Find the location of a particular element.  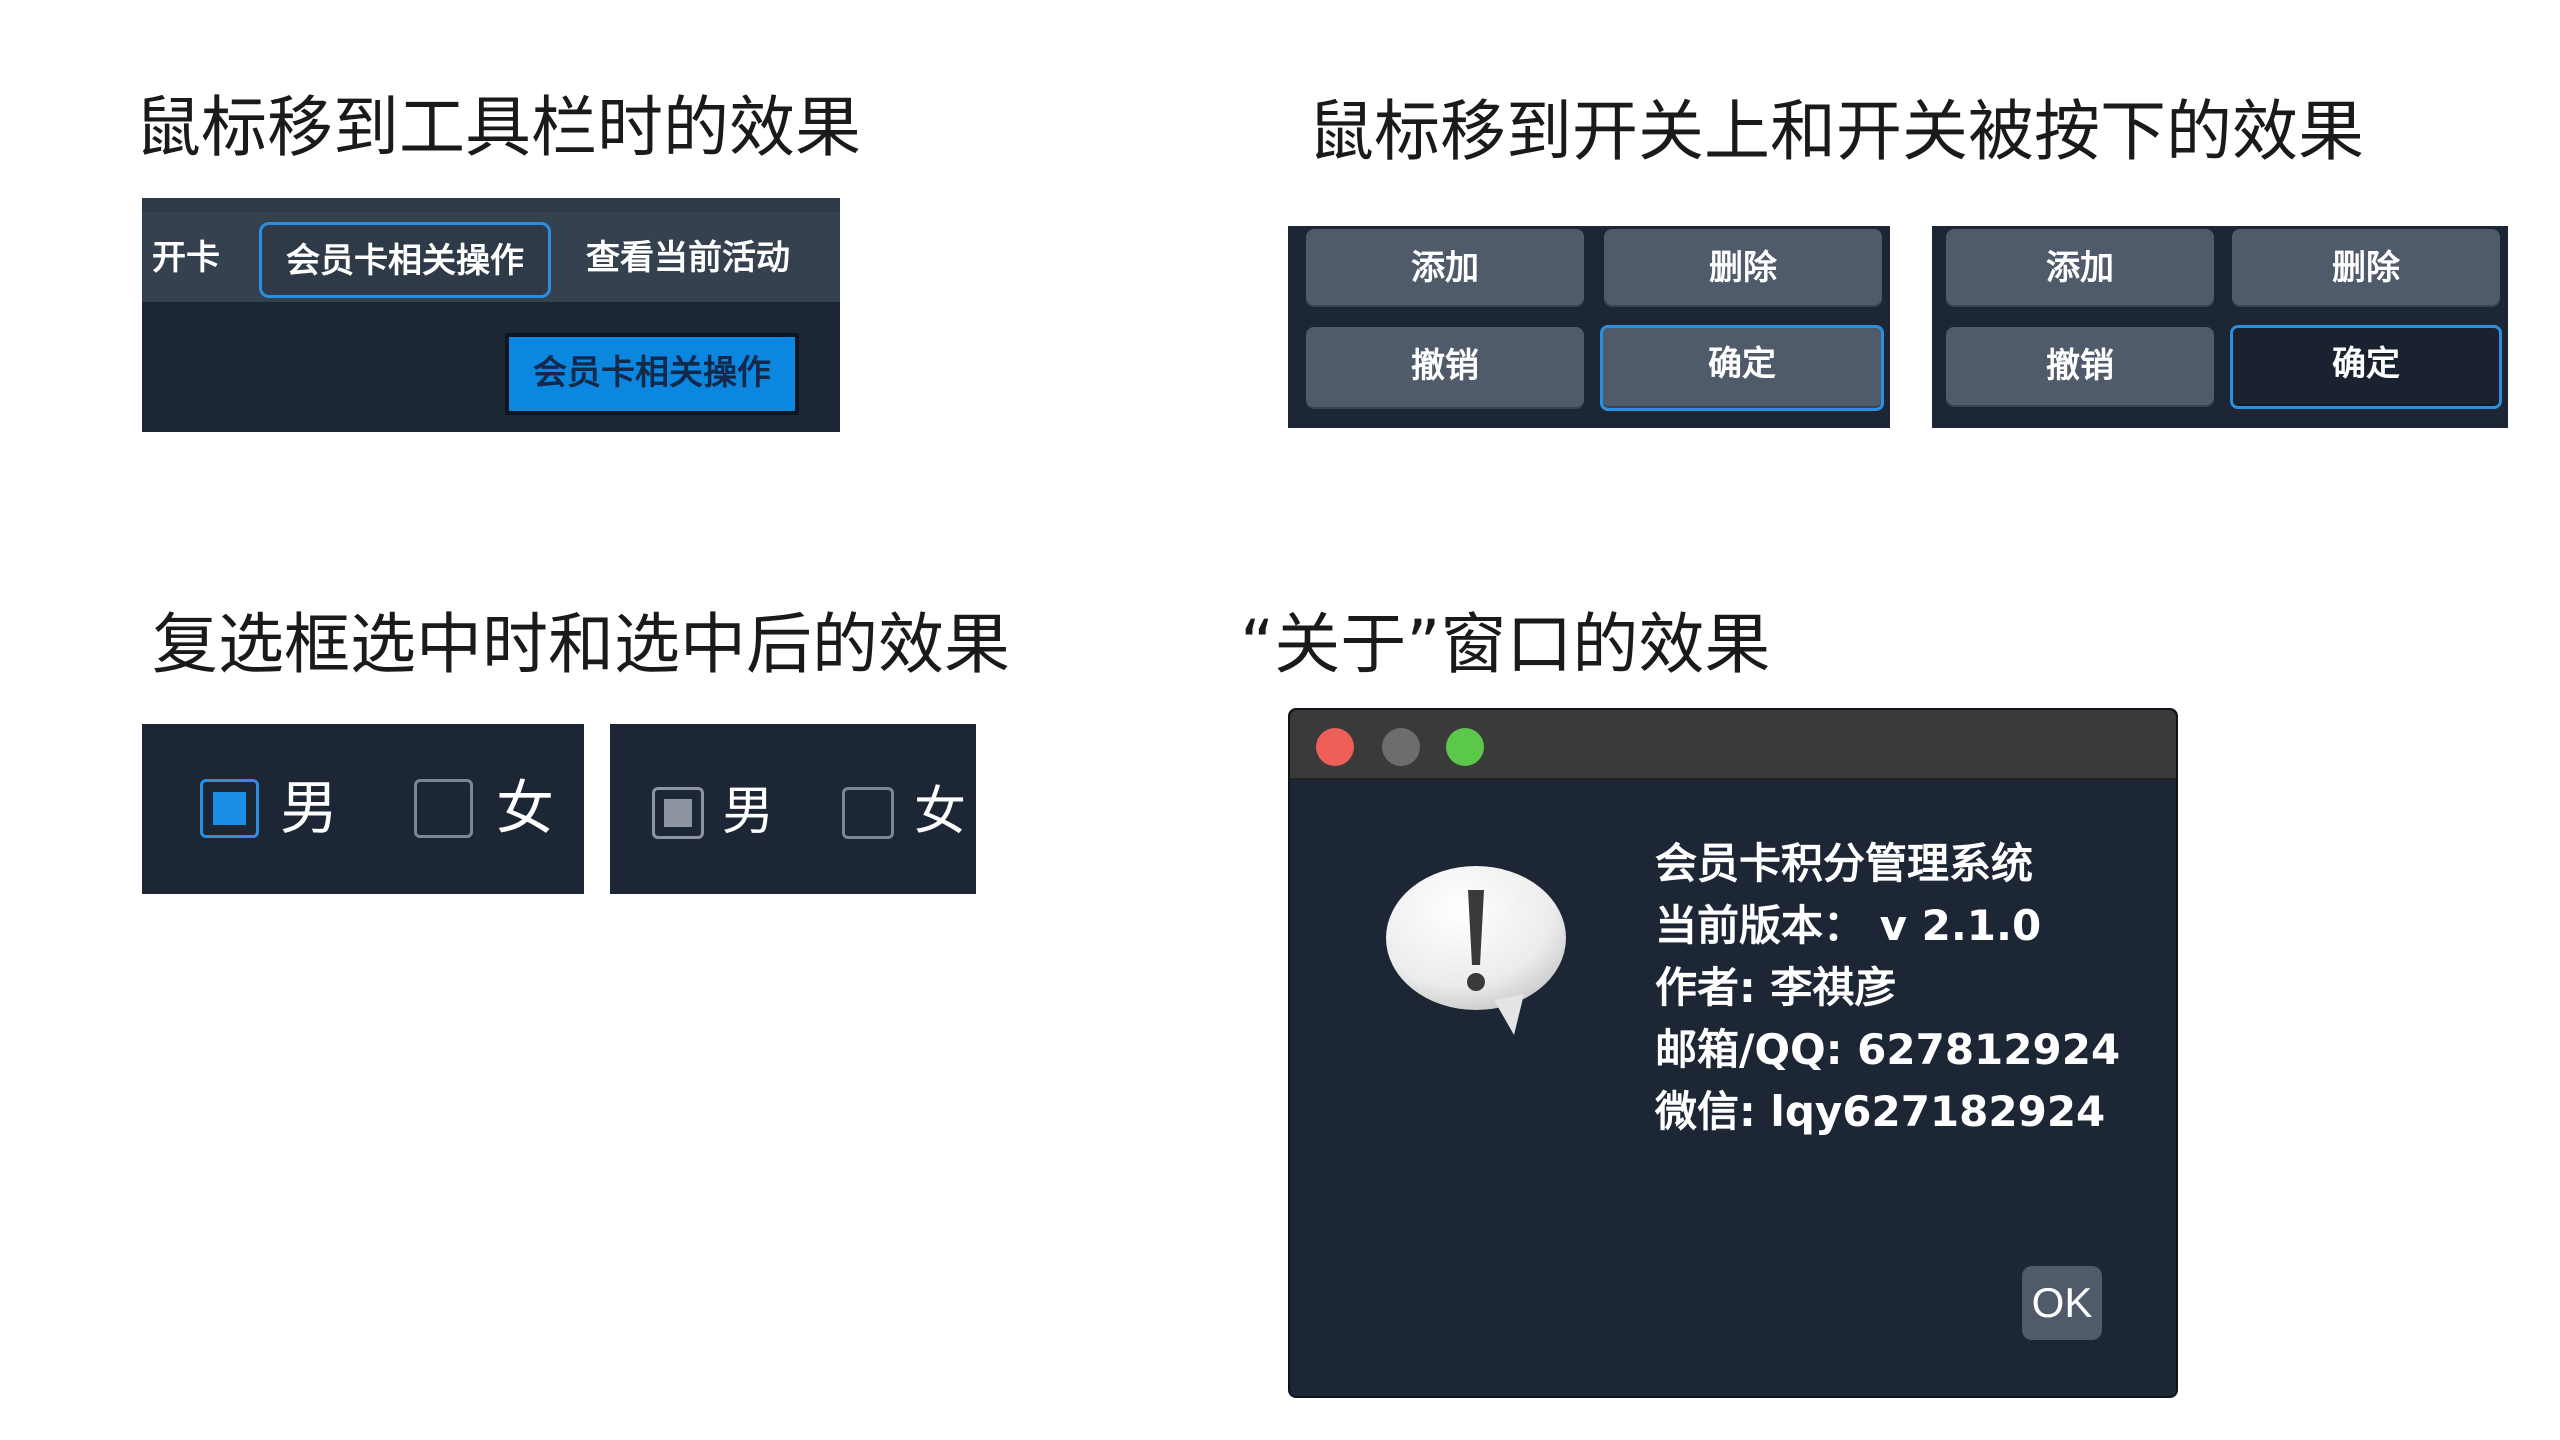

author-text: 作者: 李祺彦 is located at coordinates (1776, 987).